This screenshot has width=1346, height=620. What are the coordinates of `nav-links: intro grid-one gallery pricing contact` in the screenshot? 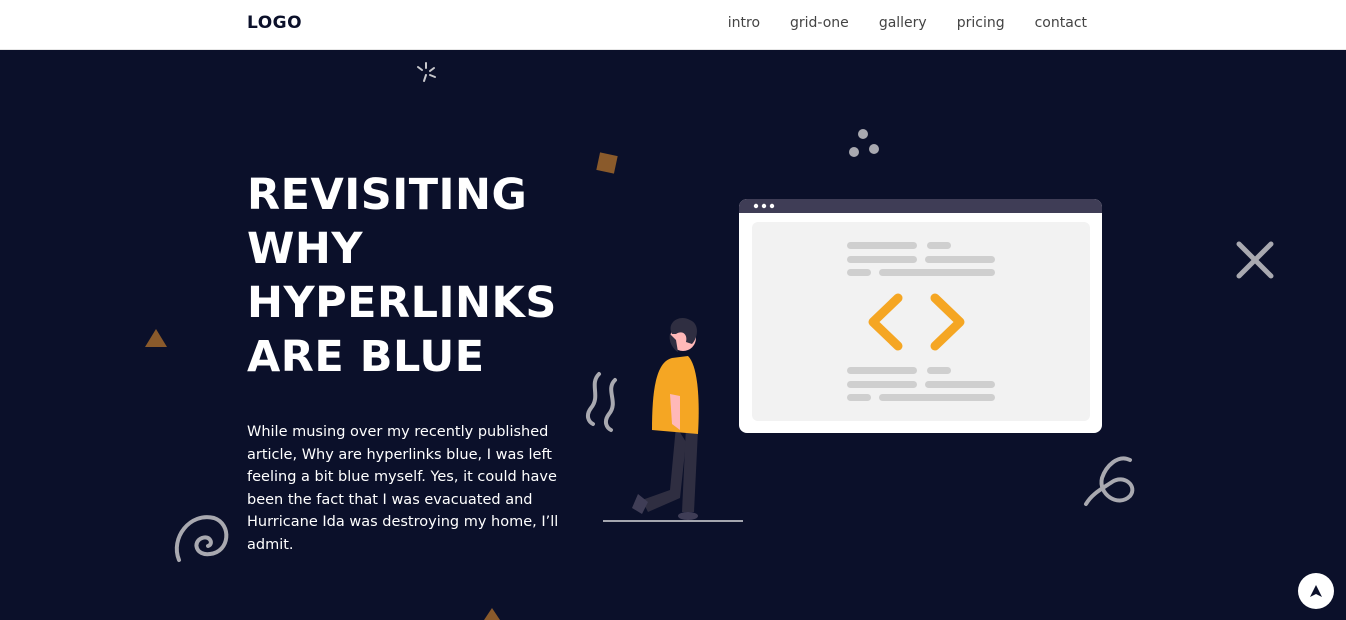 It's located at (892, 23).